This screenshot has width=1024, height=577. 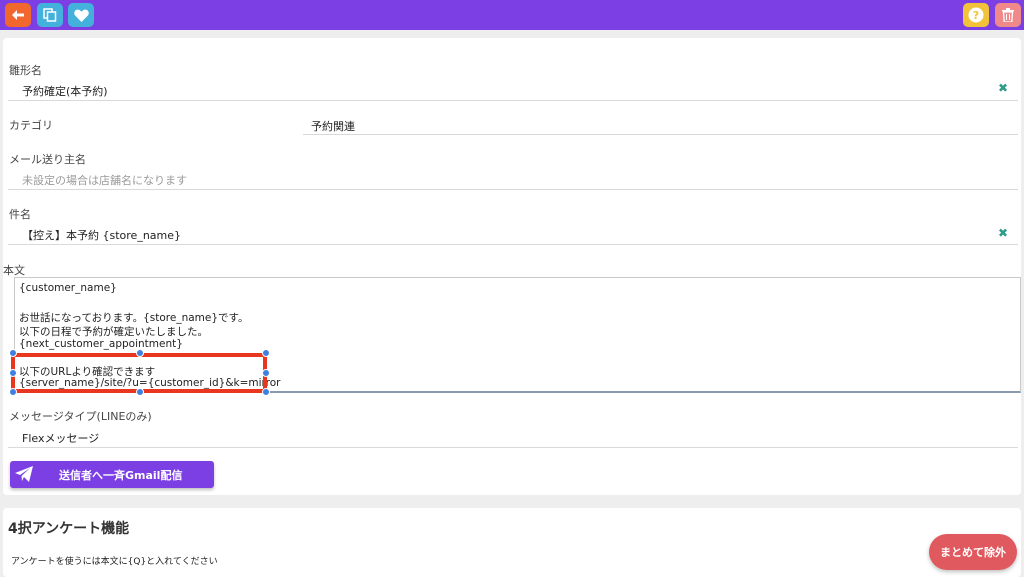 I want to click on sender-name-input: 未設定の場合は店舗名になります, so click(x=104, y=180).